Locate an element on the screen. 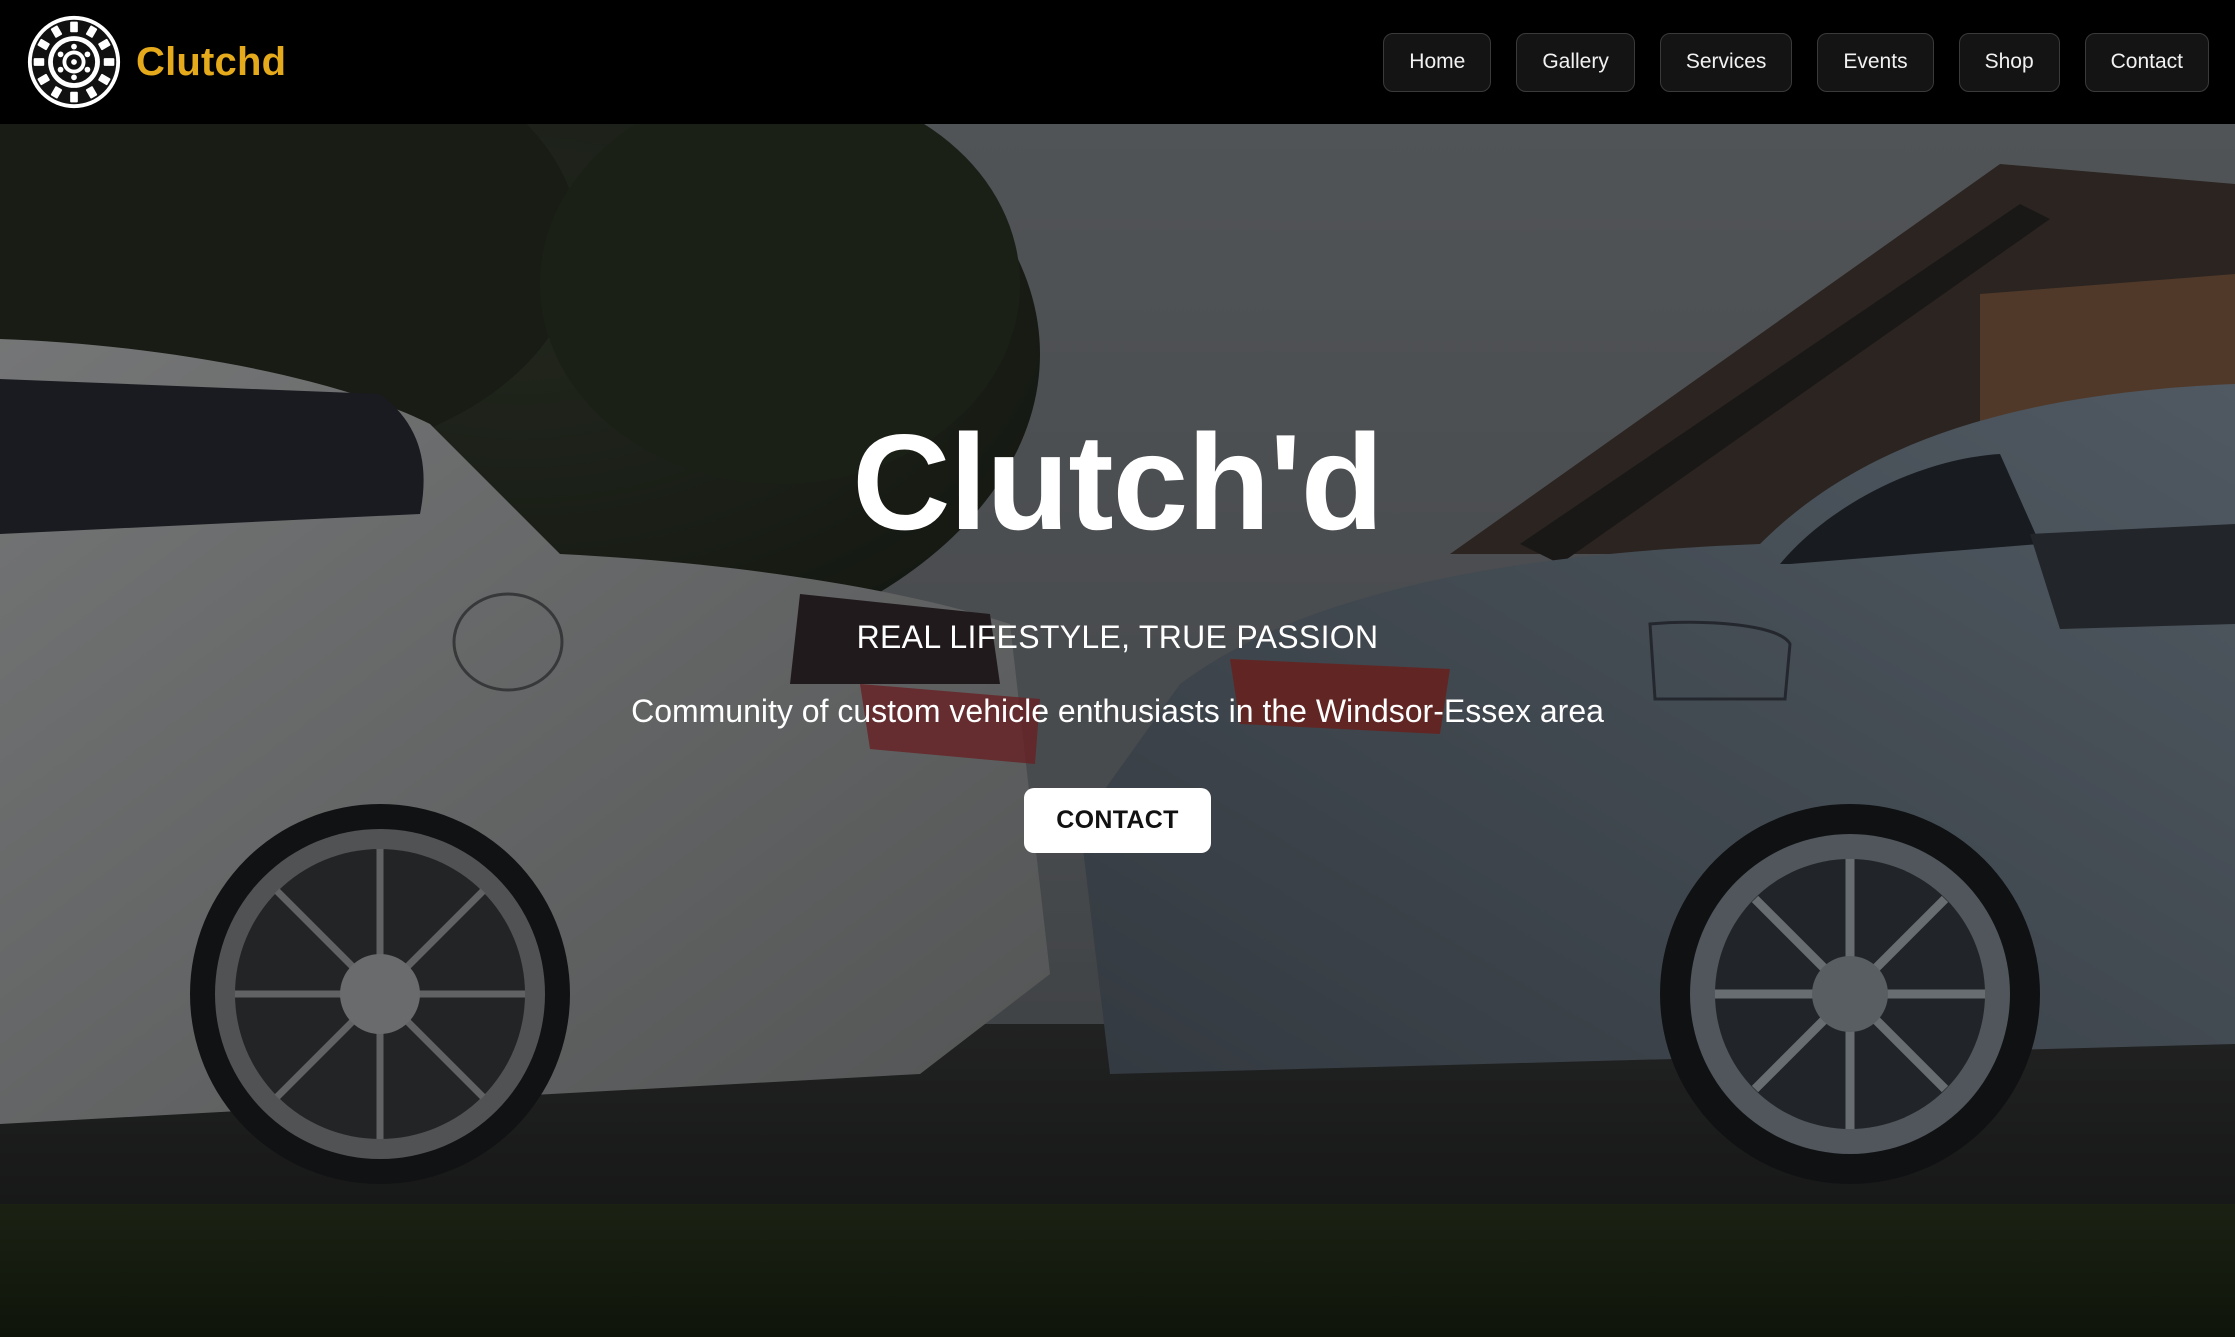 This screenshot has height=1337, width=2235. nav-gallery-button: Gallery is located at coordinates (1575, 62).